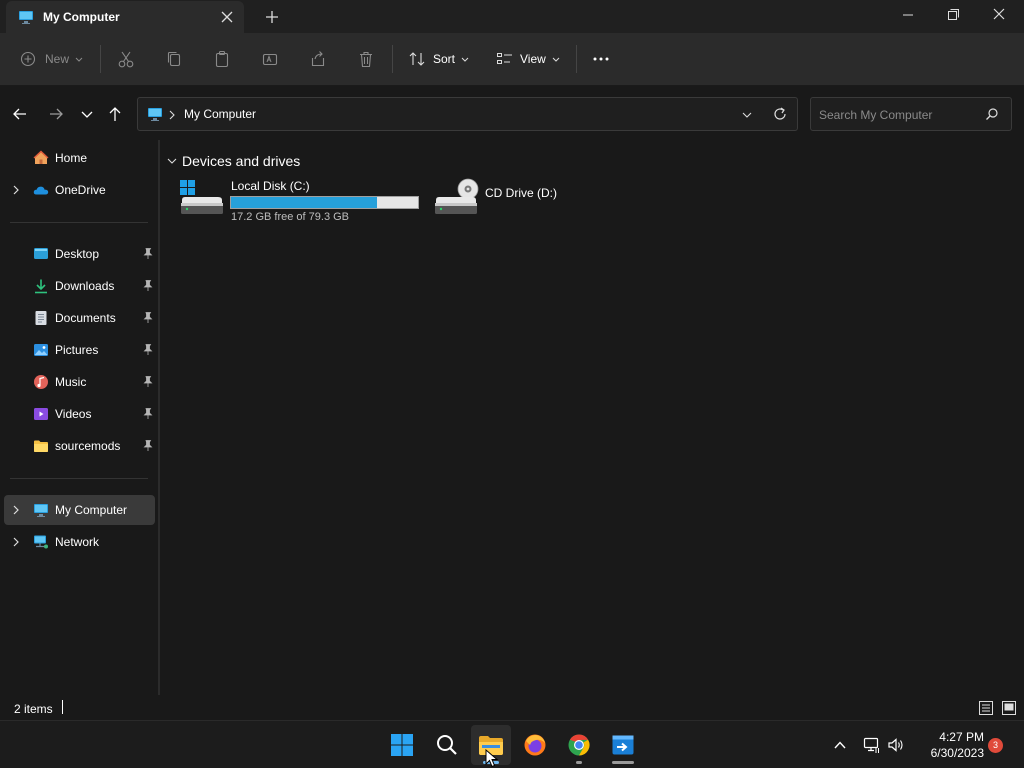  I want to click on collapse-chevron-icon, so click(172, 161).